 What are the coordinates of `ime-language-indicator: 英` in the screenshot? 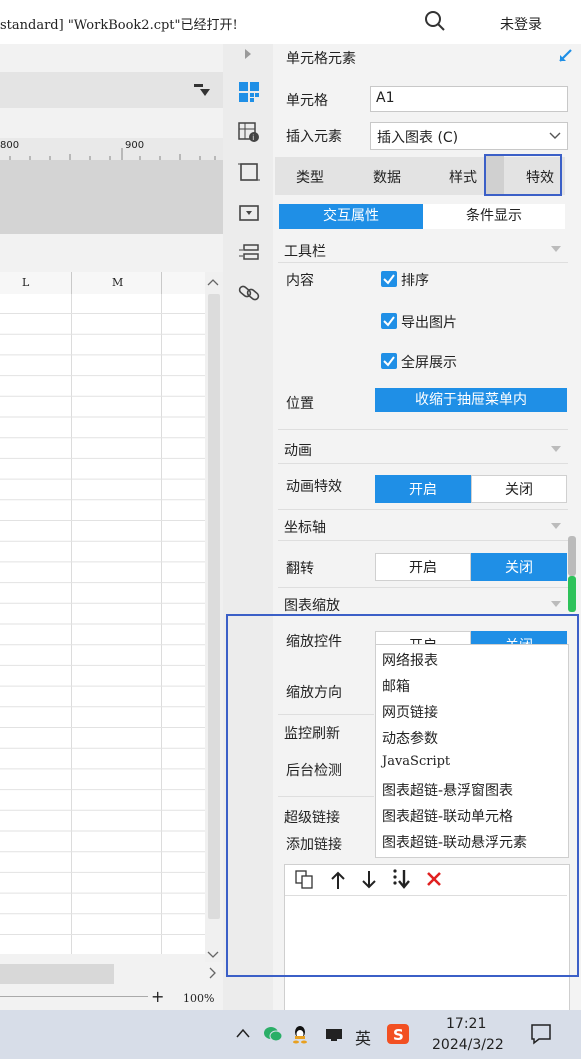 It's located at (363, 1037).